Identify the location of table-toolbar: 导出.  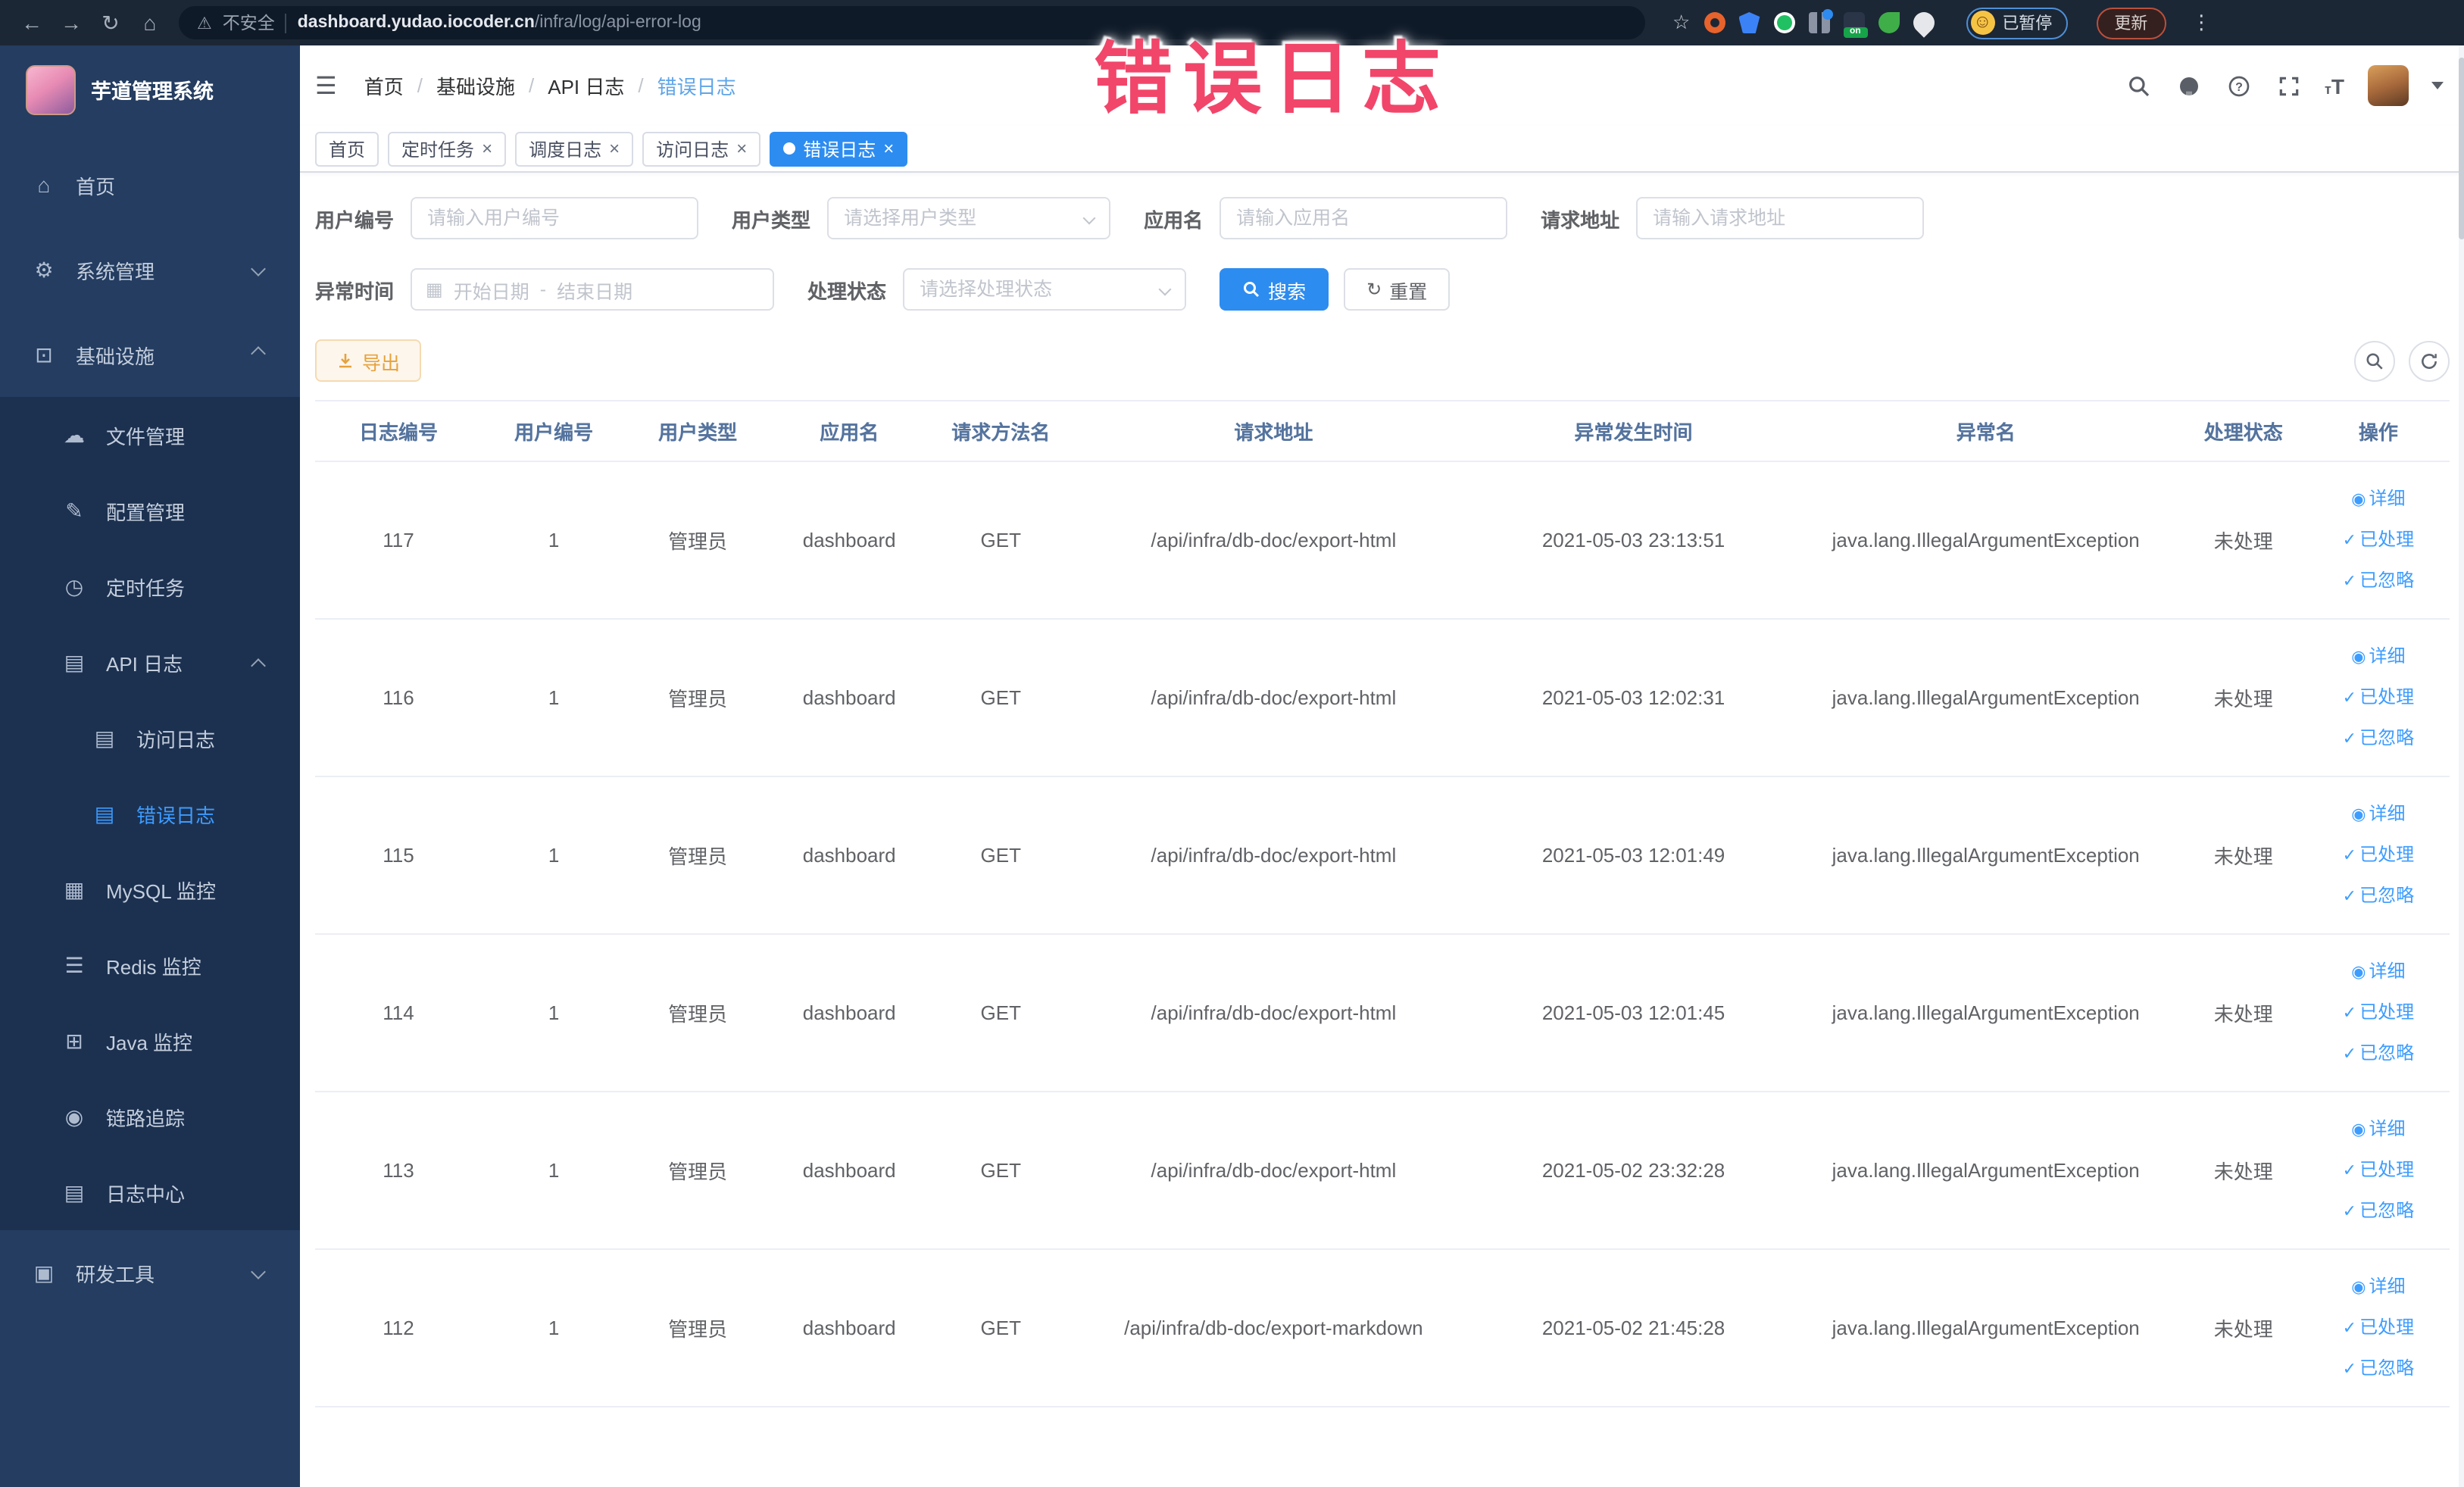
(1382, 360).